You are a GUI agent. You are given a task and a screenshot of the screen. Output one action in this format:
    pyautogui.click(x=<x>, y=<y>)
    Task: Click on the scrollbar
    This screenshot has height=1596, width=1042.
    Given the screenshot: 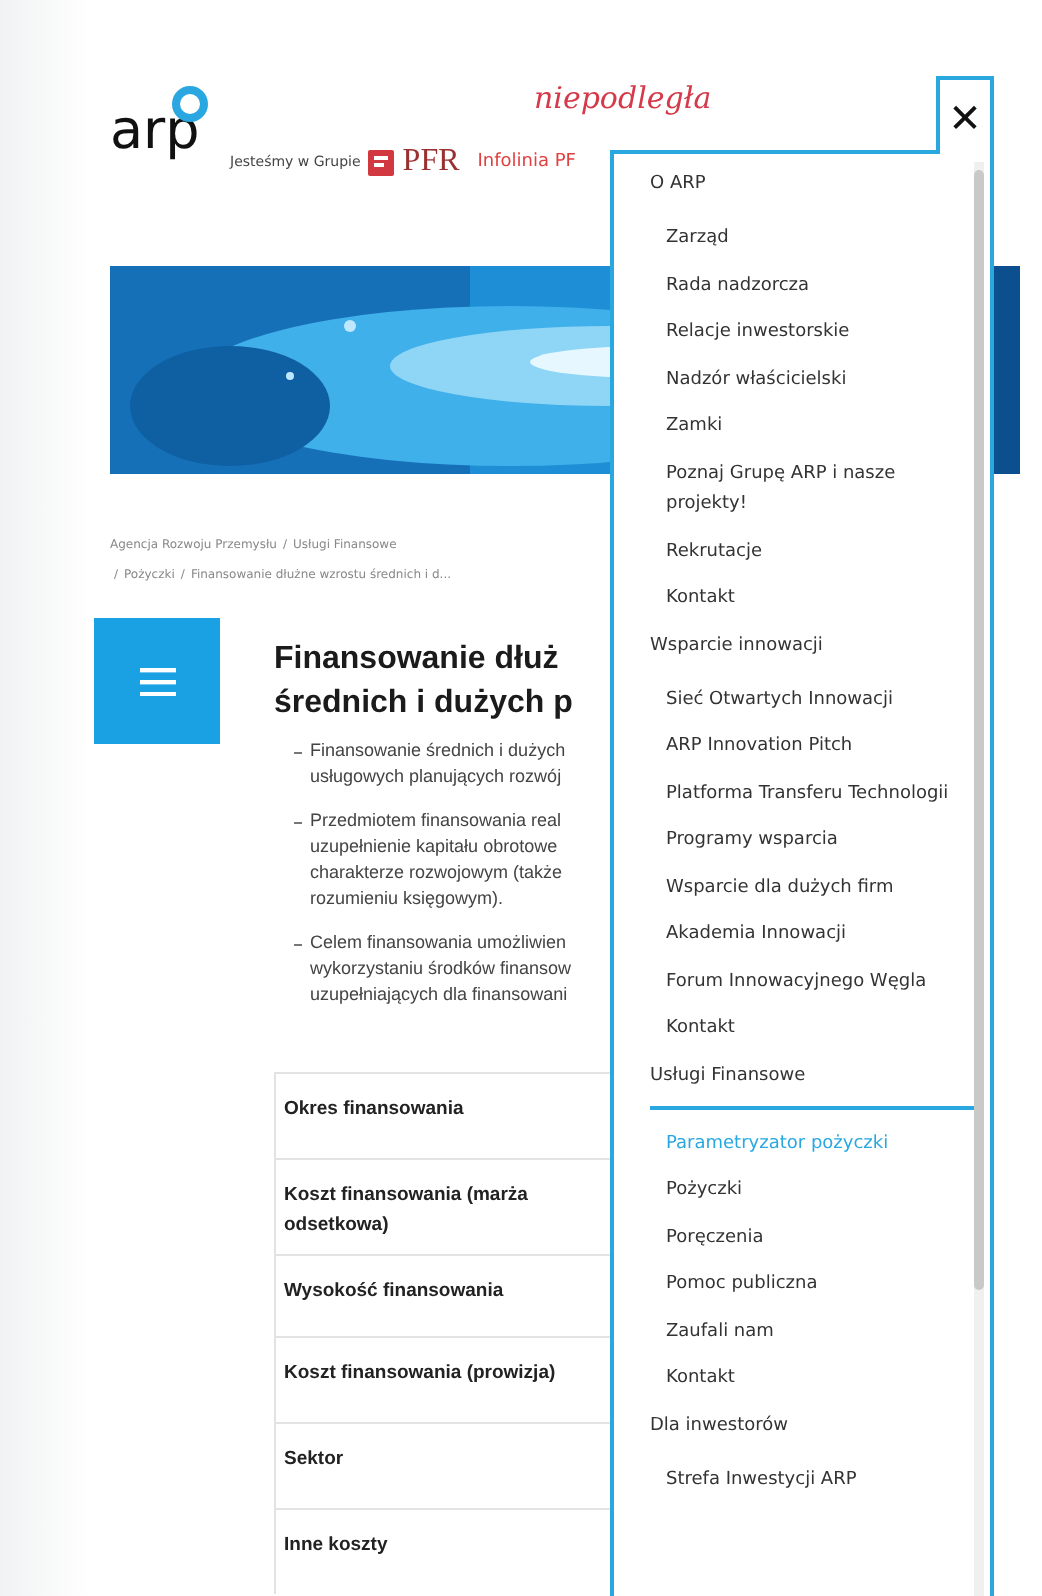 What is the action you would take?
    pyautogui.click(x=979, y=879)
    